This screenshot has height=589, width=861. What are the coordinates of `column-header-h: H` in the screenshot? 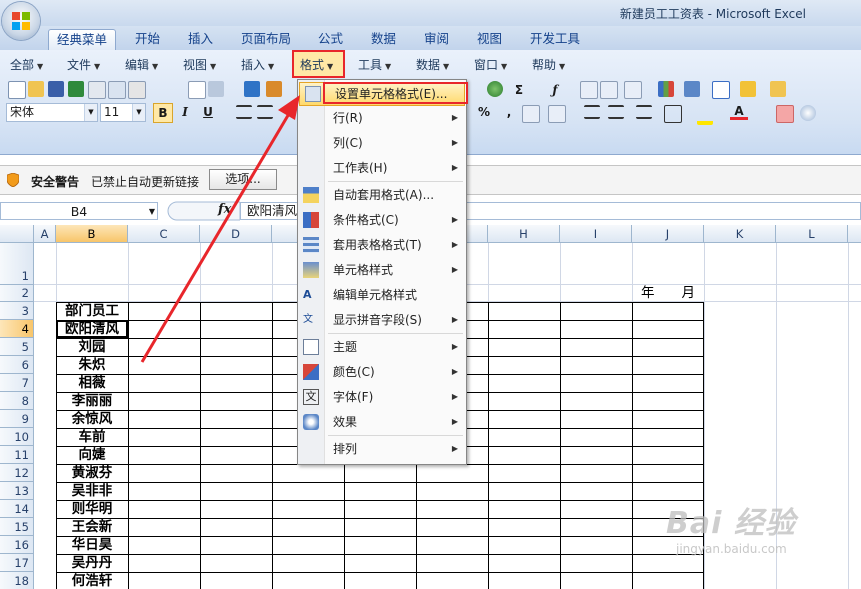 It's located at (524, 234).